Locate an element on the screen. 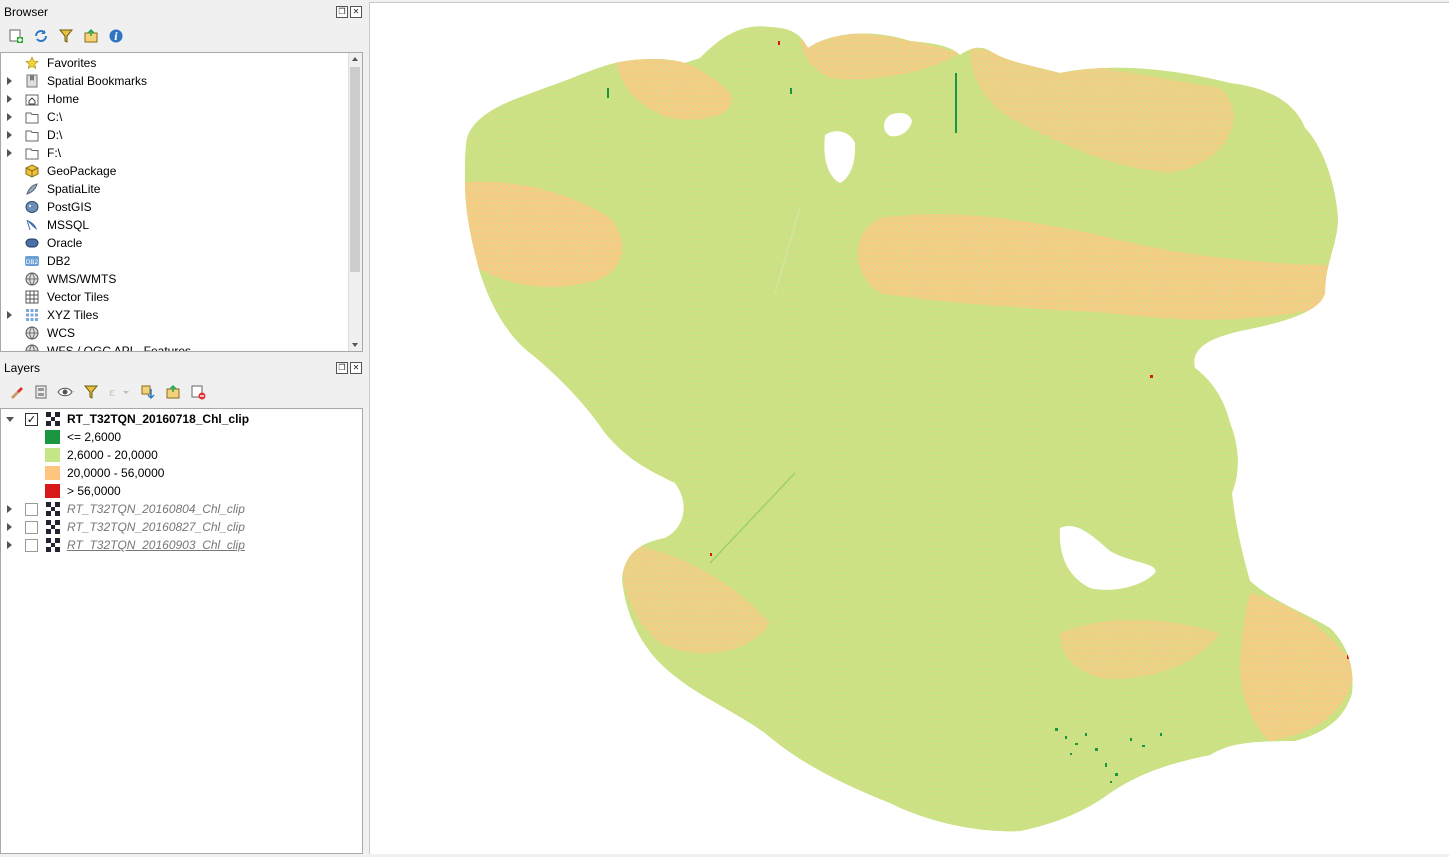 This screenshot has height=857, width=1449. browser-item: PostGIS is located at coordinates (173, 207).